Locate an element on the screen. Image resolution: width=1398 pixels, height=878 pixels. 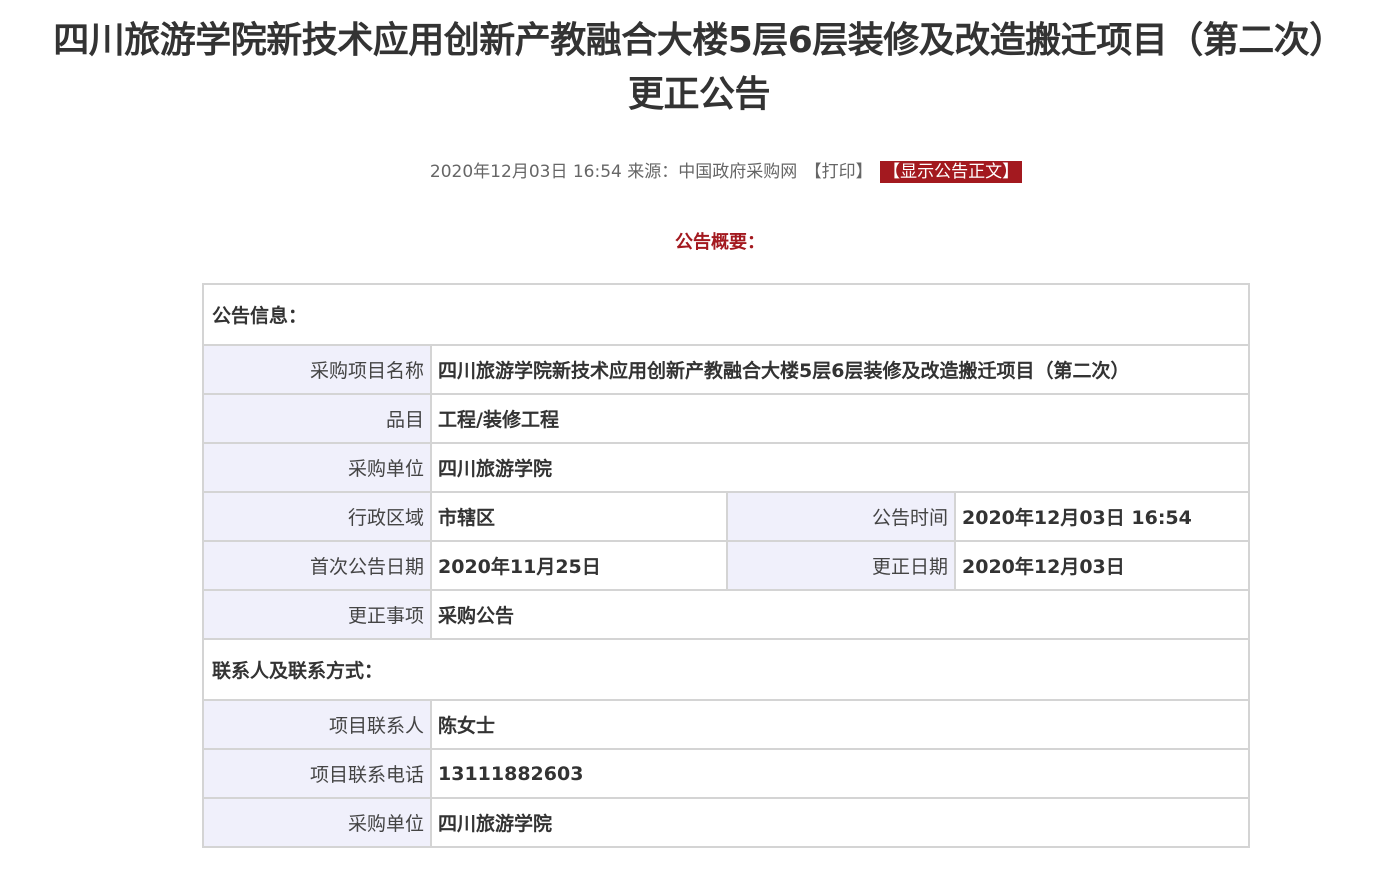
table-row: 联系人及联系方式： is located at coordinates (726, 669).